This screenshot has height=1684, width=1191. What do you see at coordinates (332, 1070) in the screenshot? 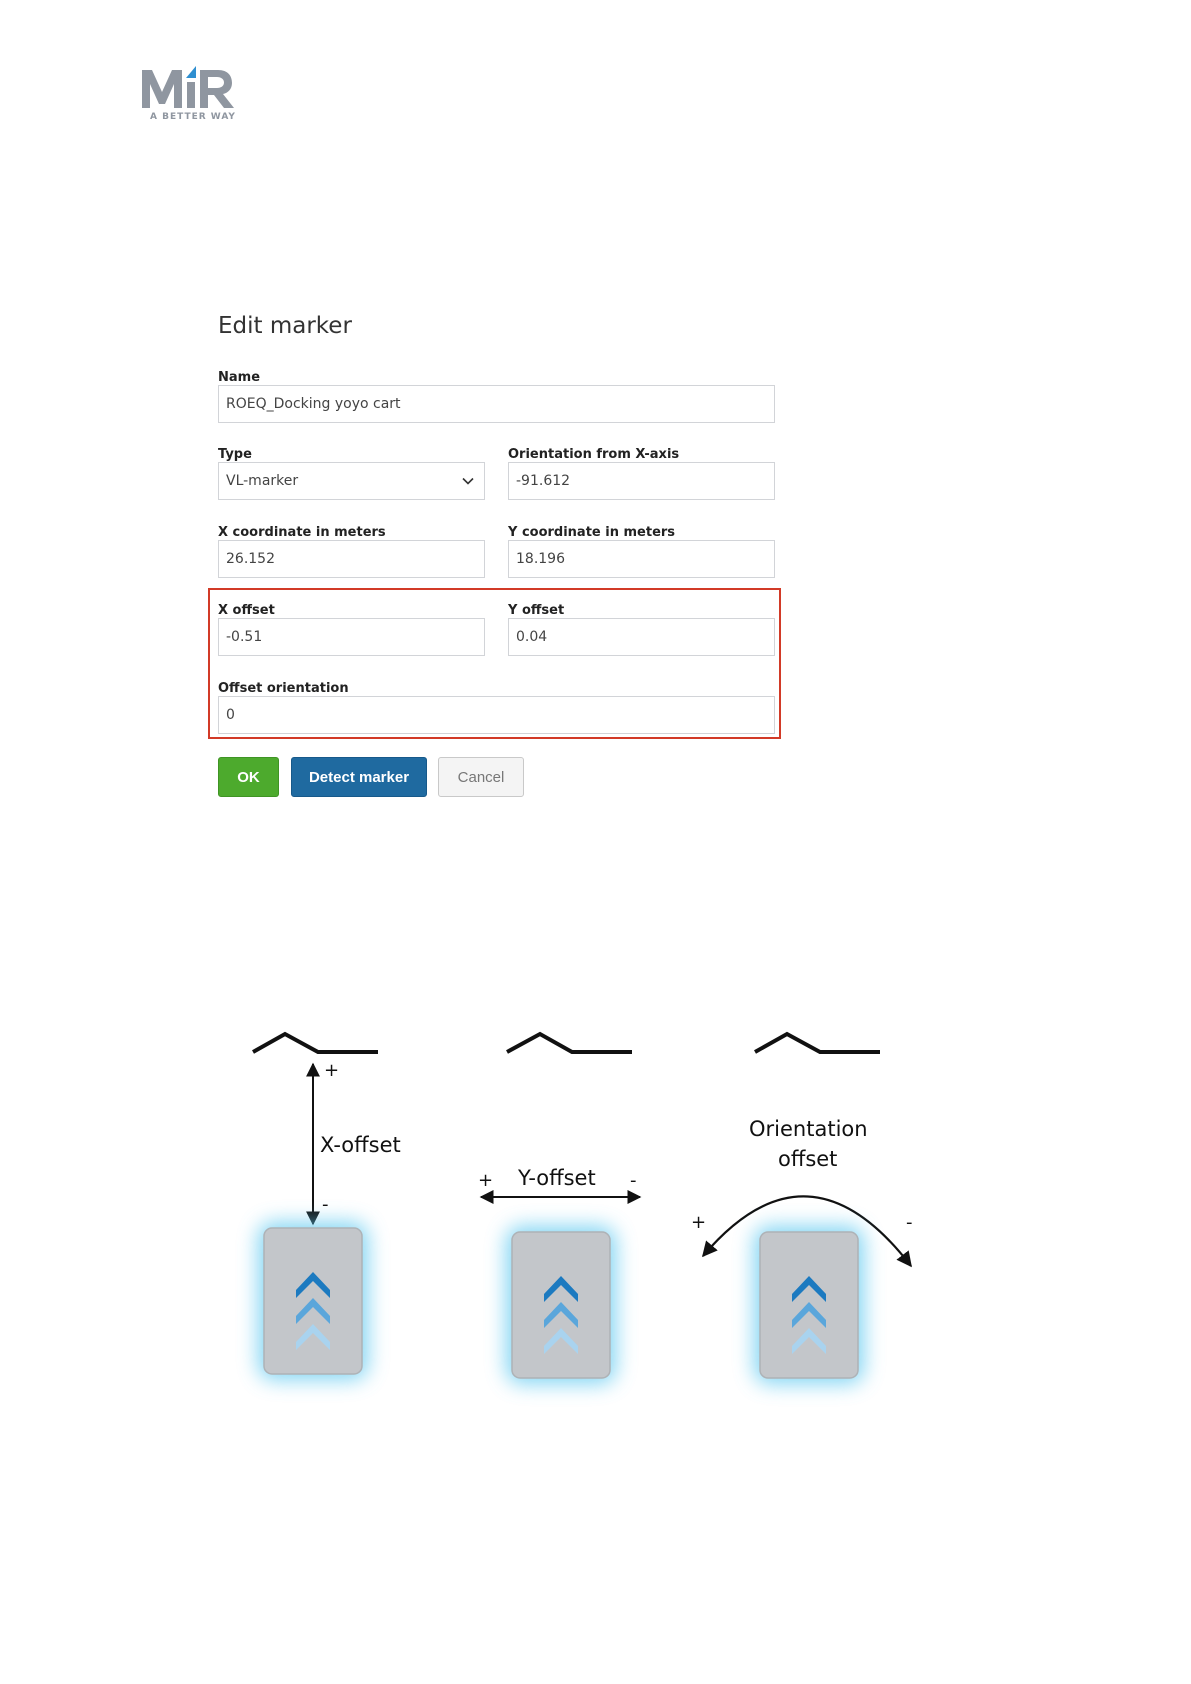
I see `x-offset-plus: +` at bounding box center [332, 1070].